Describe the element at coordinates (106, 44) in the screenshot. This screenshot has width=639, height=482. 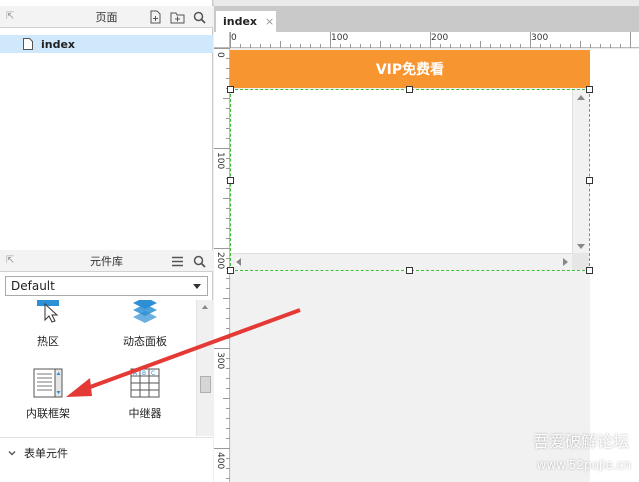
I see `page-item-index: index` at that location.